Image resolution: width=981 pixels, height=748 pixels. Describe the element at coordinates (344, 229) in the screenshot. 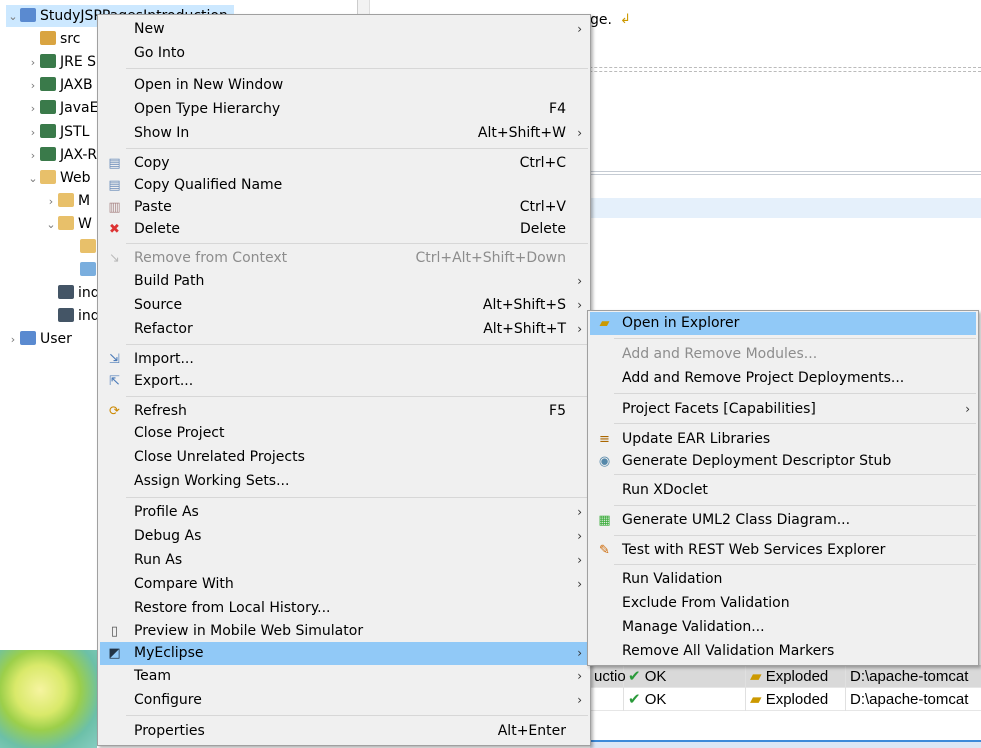

I see `menu-item-delete: ✖ Delete Delete` at that location.